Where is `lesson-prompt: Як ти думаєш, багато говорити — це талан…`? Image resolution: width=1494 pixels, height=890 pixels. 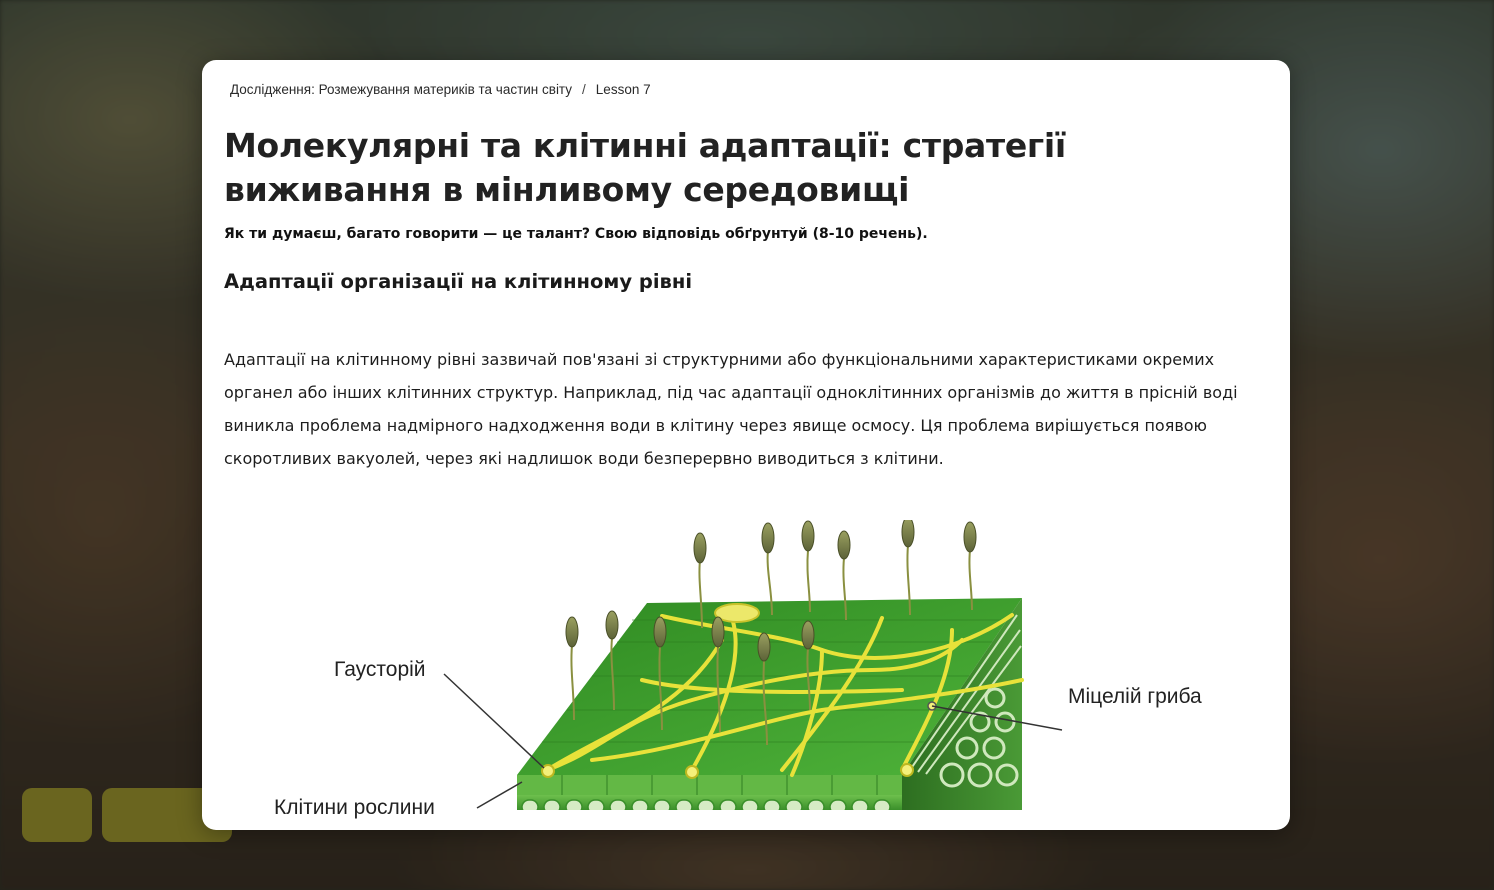
lesson-prompt: Як ти думаєш, багато говорити — це талан… is located at coordinates (576, 234).